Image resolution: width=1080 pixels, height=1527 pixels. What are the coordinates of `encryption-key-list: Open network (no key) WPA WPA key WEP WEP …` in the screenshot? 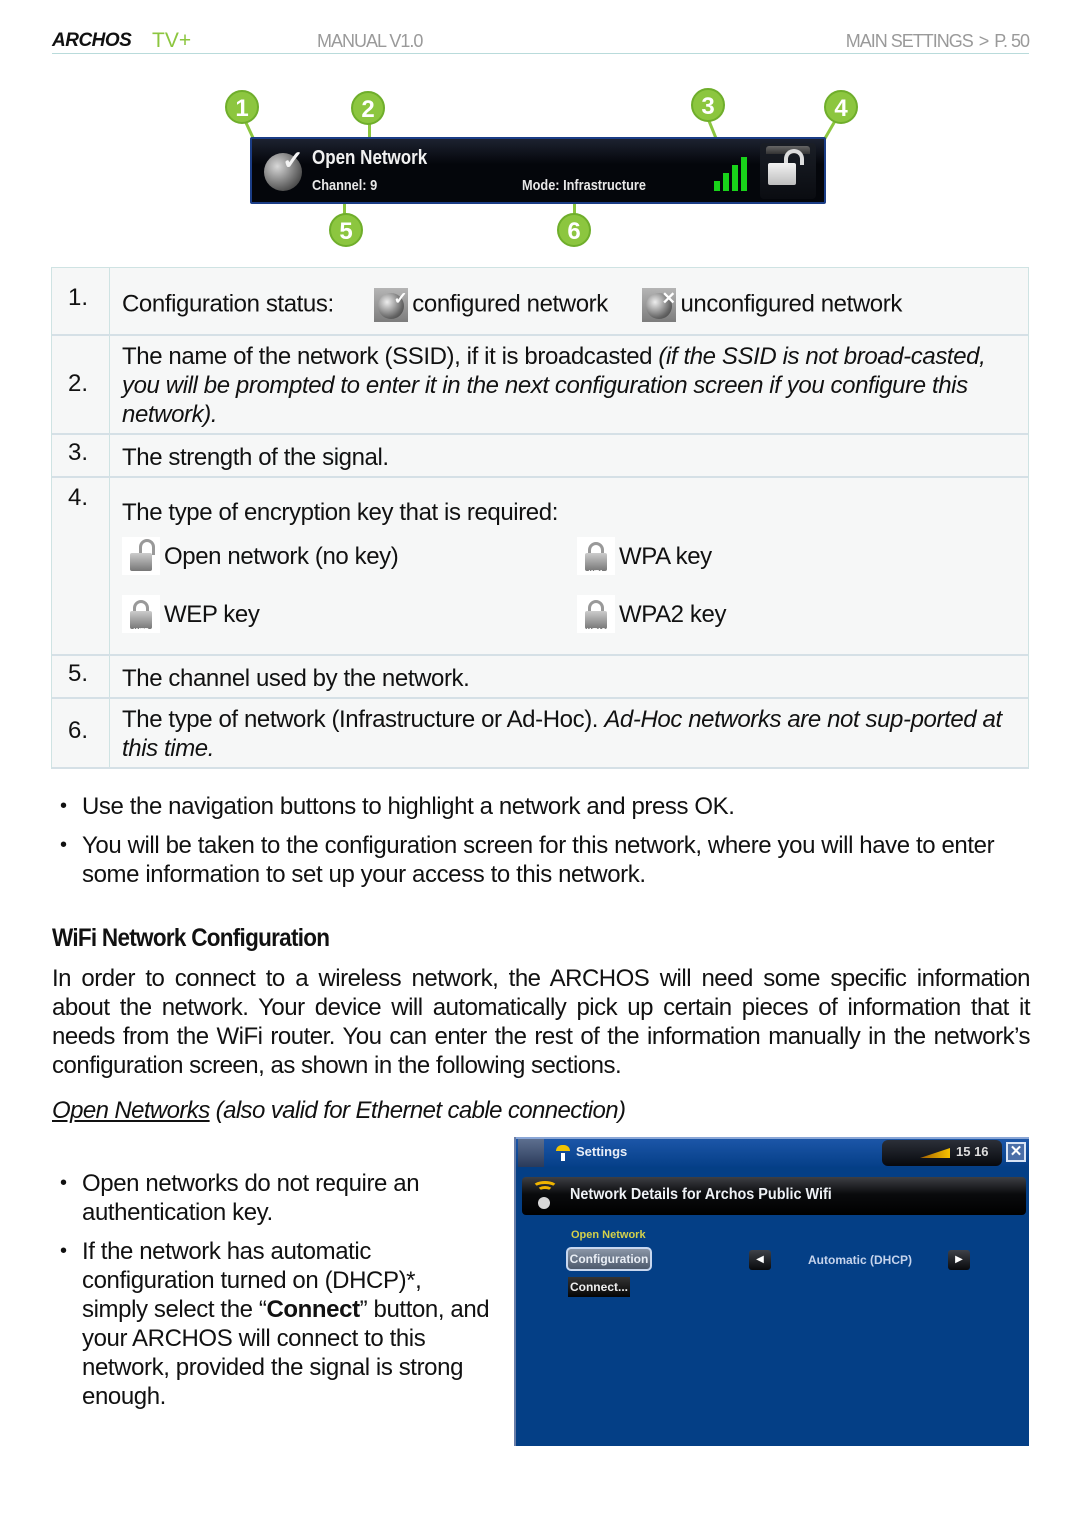 It's located at (575, 586).